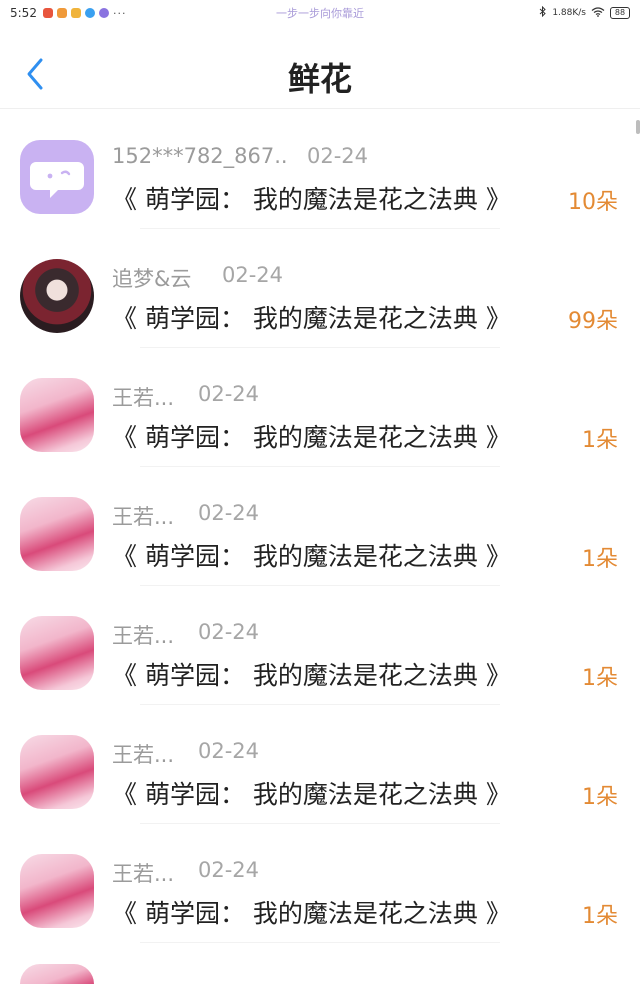 The image size is (640, 984). I want to click on status-left: 5:52 ···, so click(68, 13).